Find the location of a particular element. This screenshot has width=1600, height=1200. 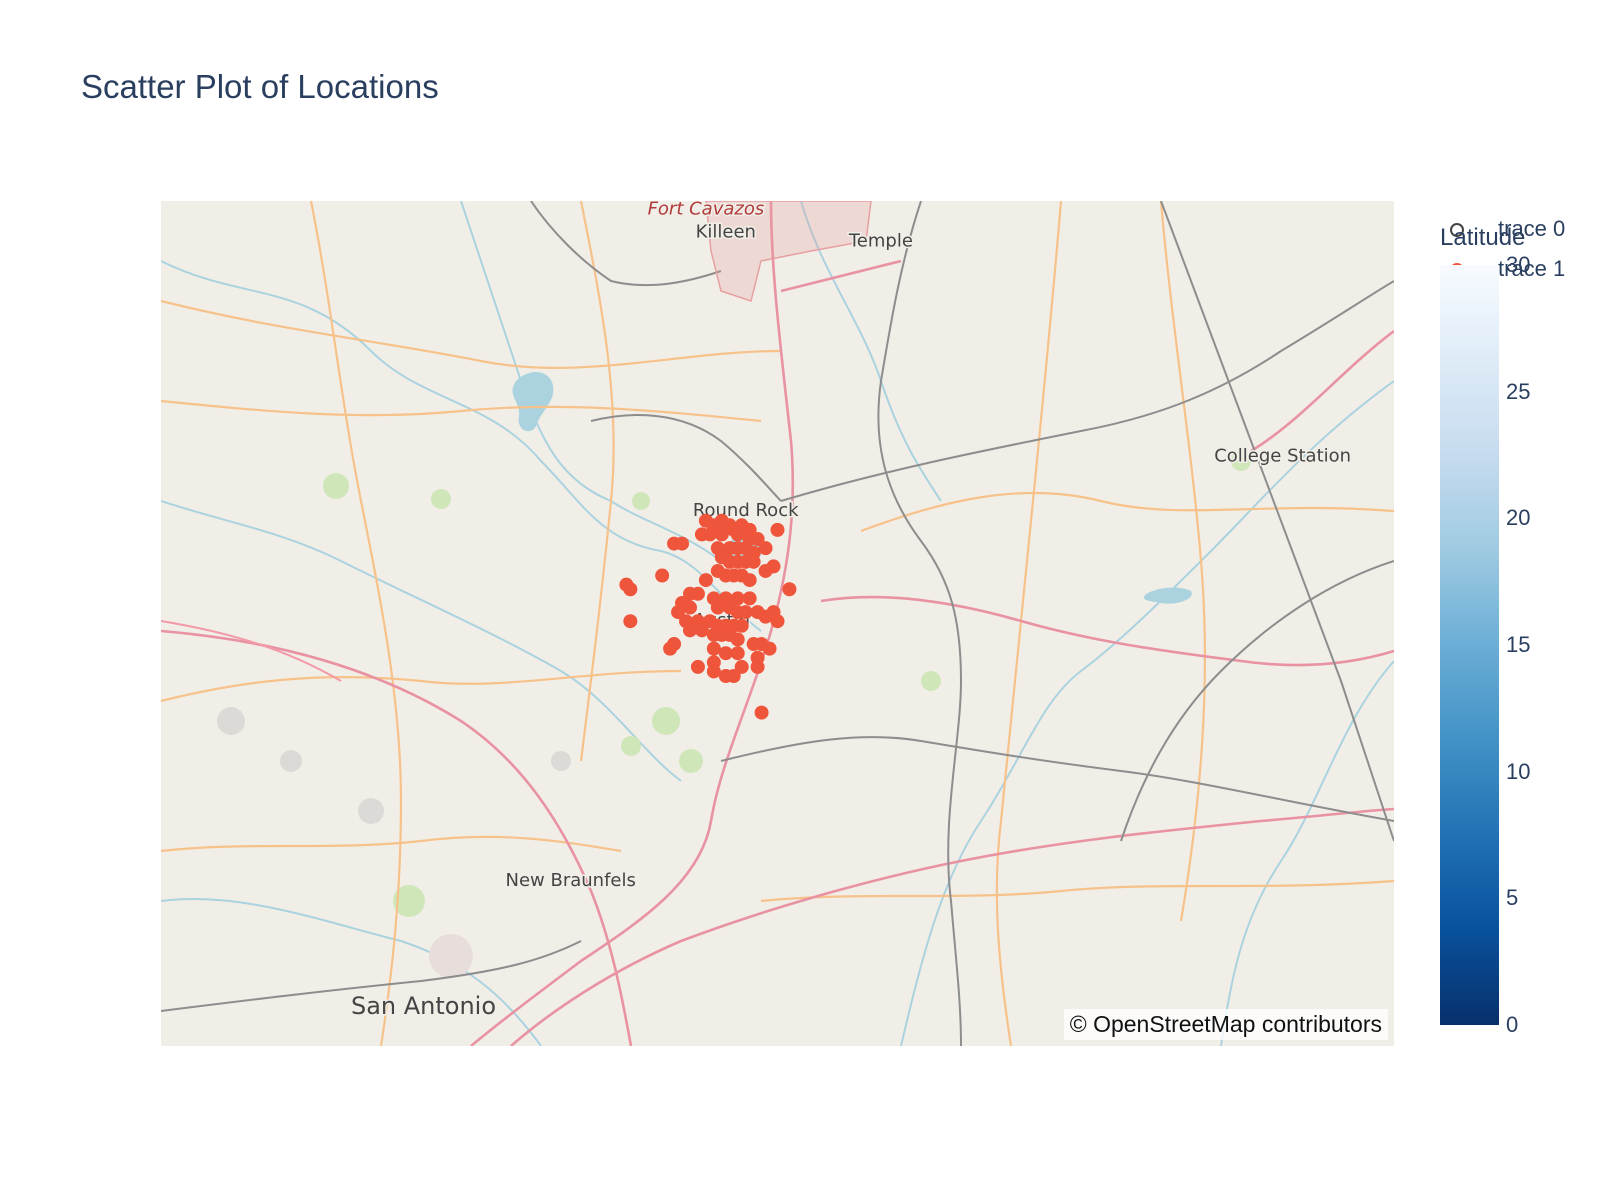

colorbar is located at coordinates (1469, 645).